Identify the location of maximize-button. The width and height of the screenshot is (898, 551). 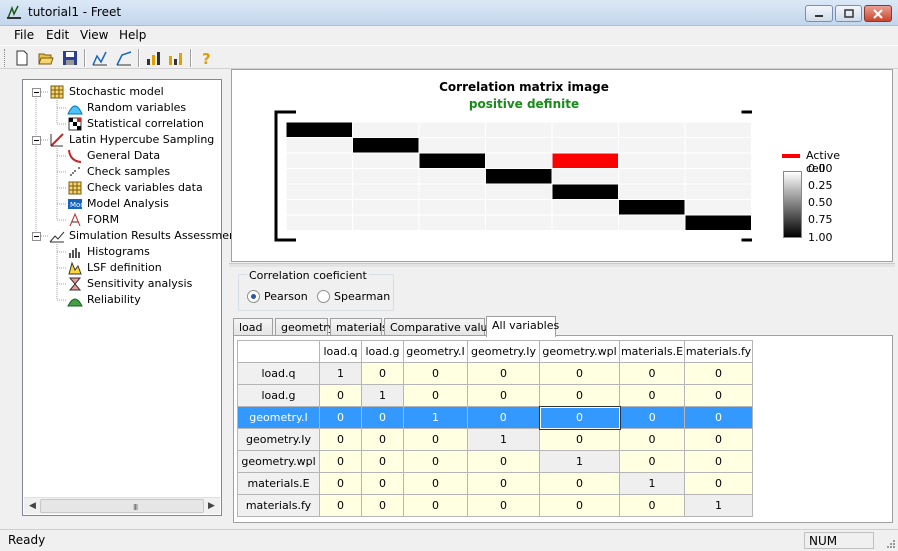
(848, 13).